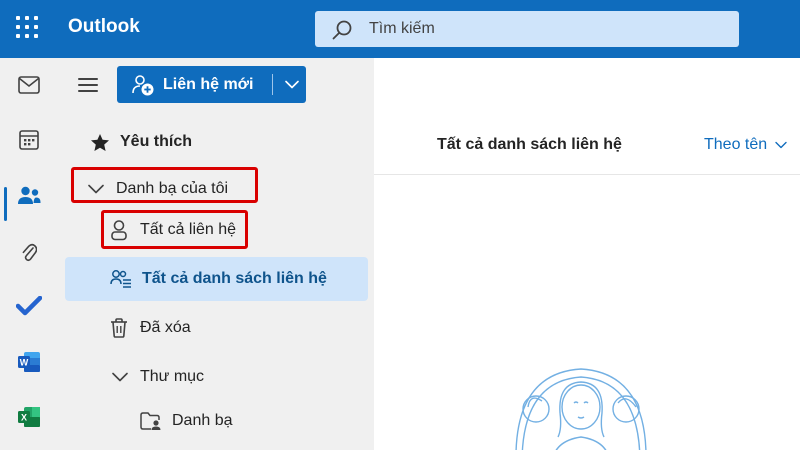 Image resolution: width=800 pixels, height=450 pixels. Describe the element at coordinates (581, 409) in the screenshot. I see `empty-state-illustration` at that location.